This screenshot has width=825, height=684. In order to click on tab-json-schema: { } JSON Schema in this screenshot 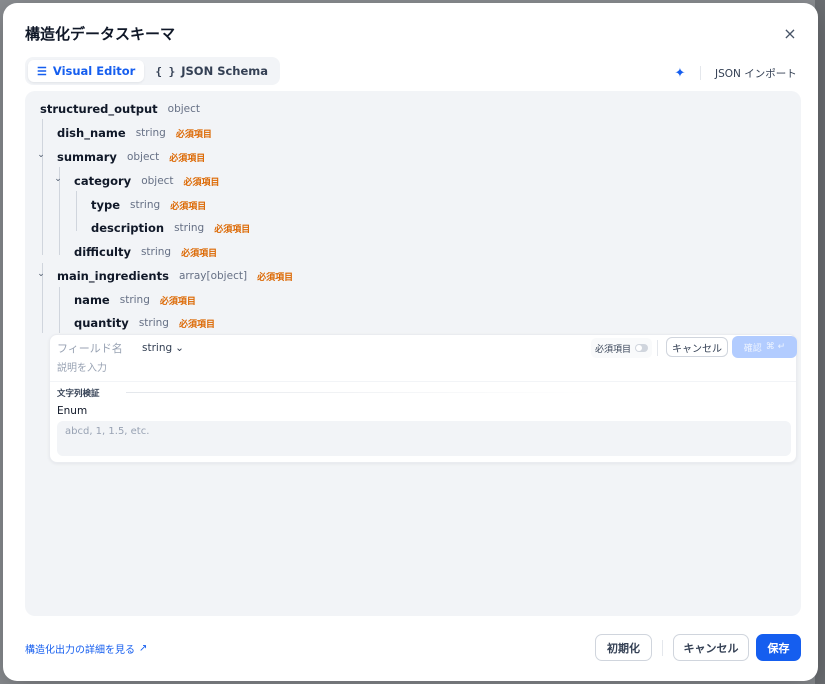, I will do `click(211, 71)`.